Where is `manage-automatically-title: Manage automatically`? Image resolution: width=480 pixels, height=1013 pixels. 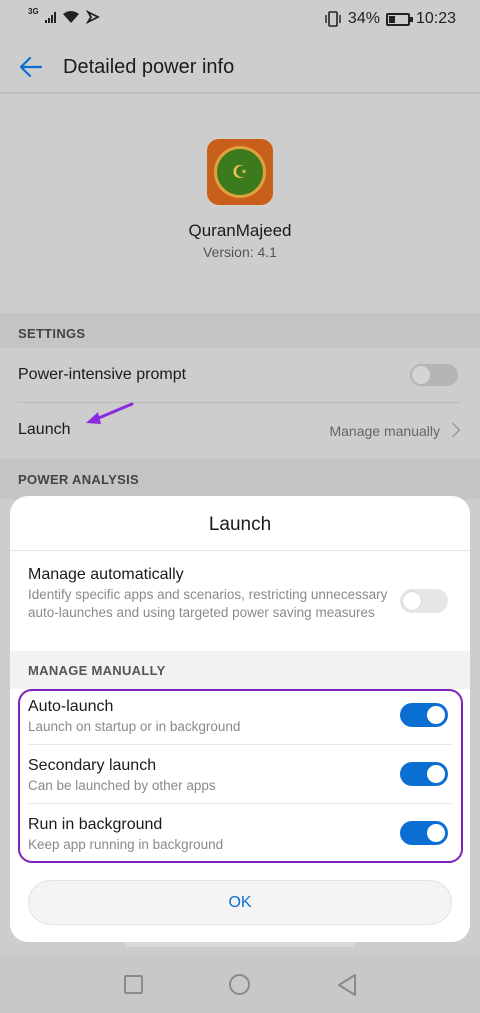
manage-automatically-title: Manage automatically is located at coordinates (106, 574).